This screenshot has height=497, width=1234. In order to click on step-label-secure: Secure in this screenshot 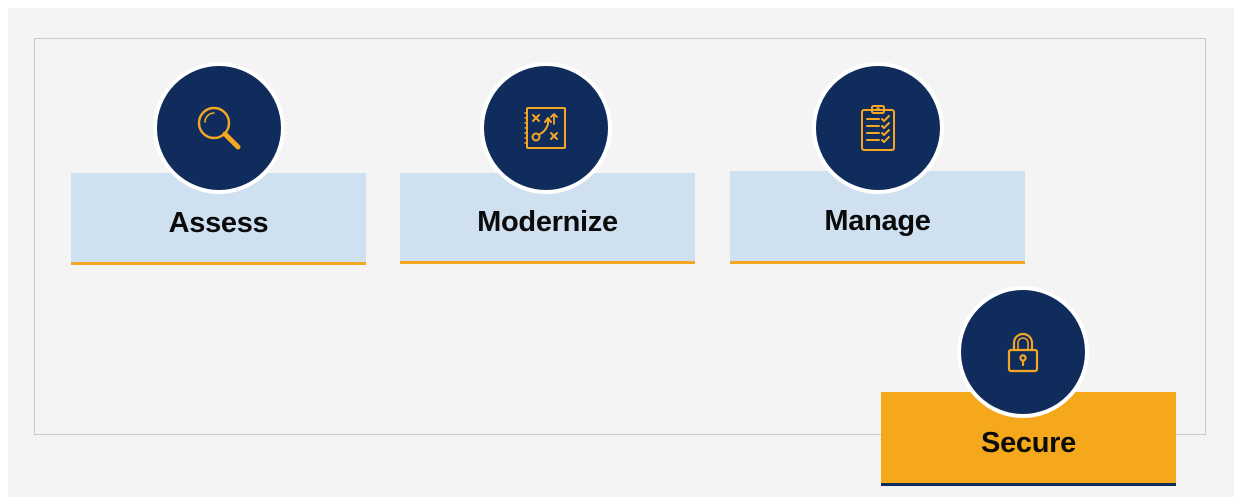, I will do `click(1028, 442)`.